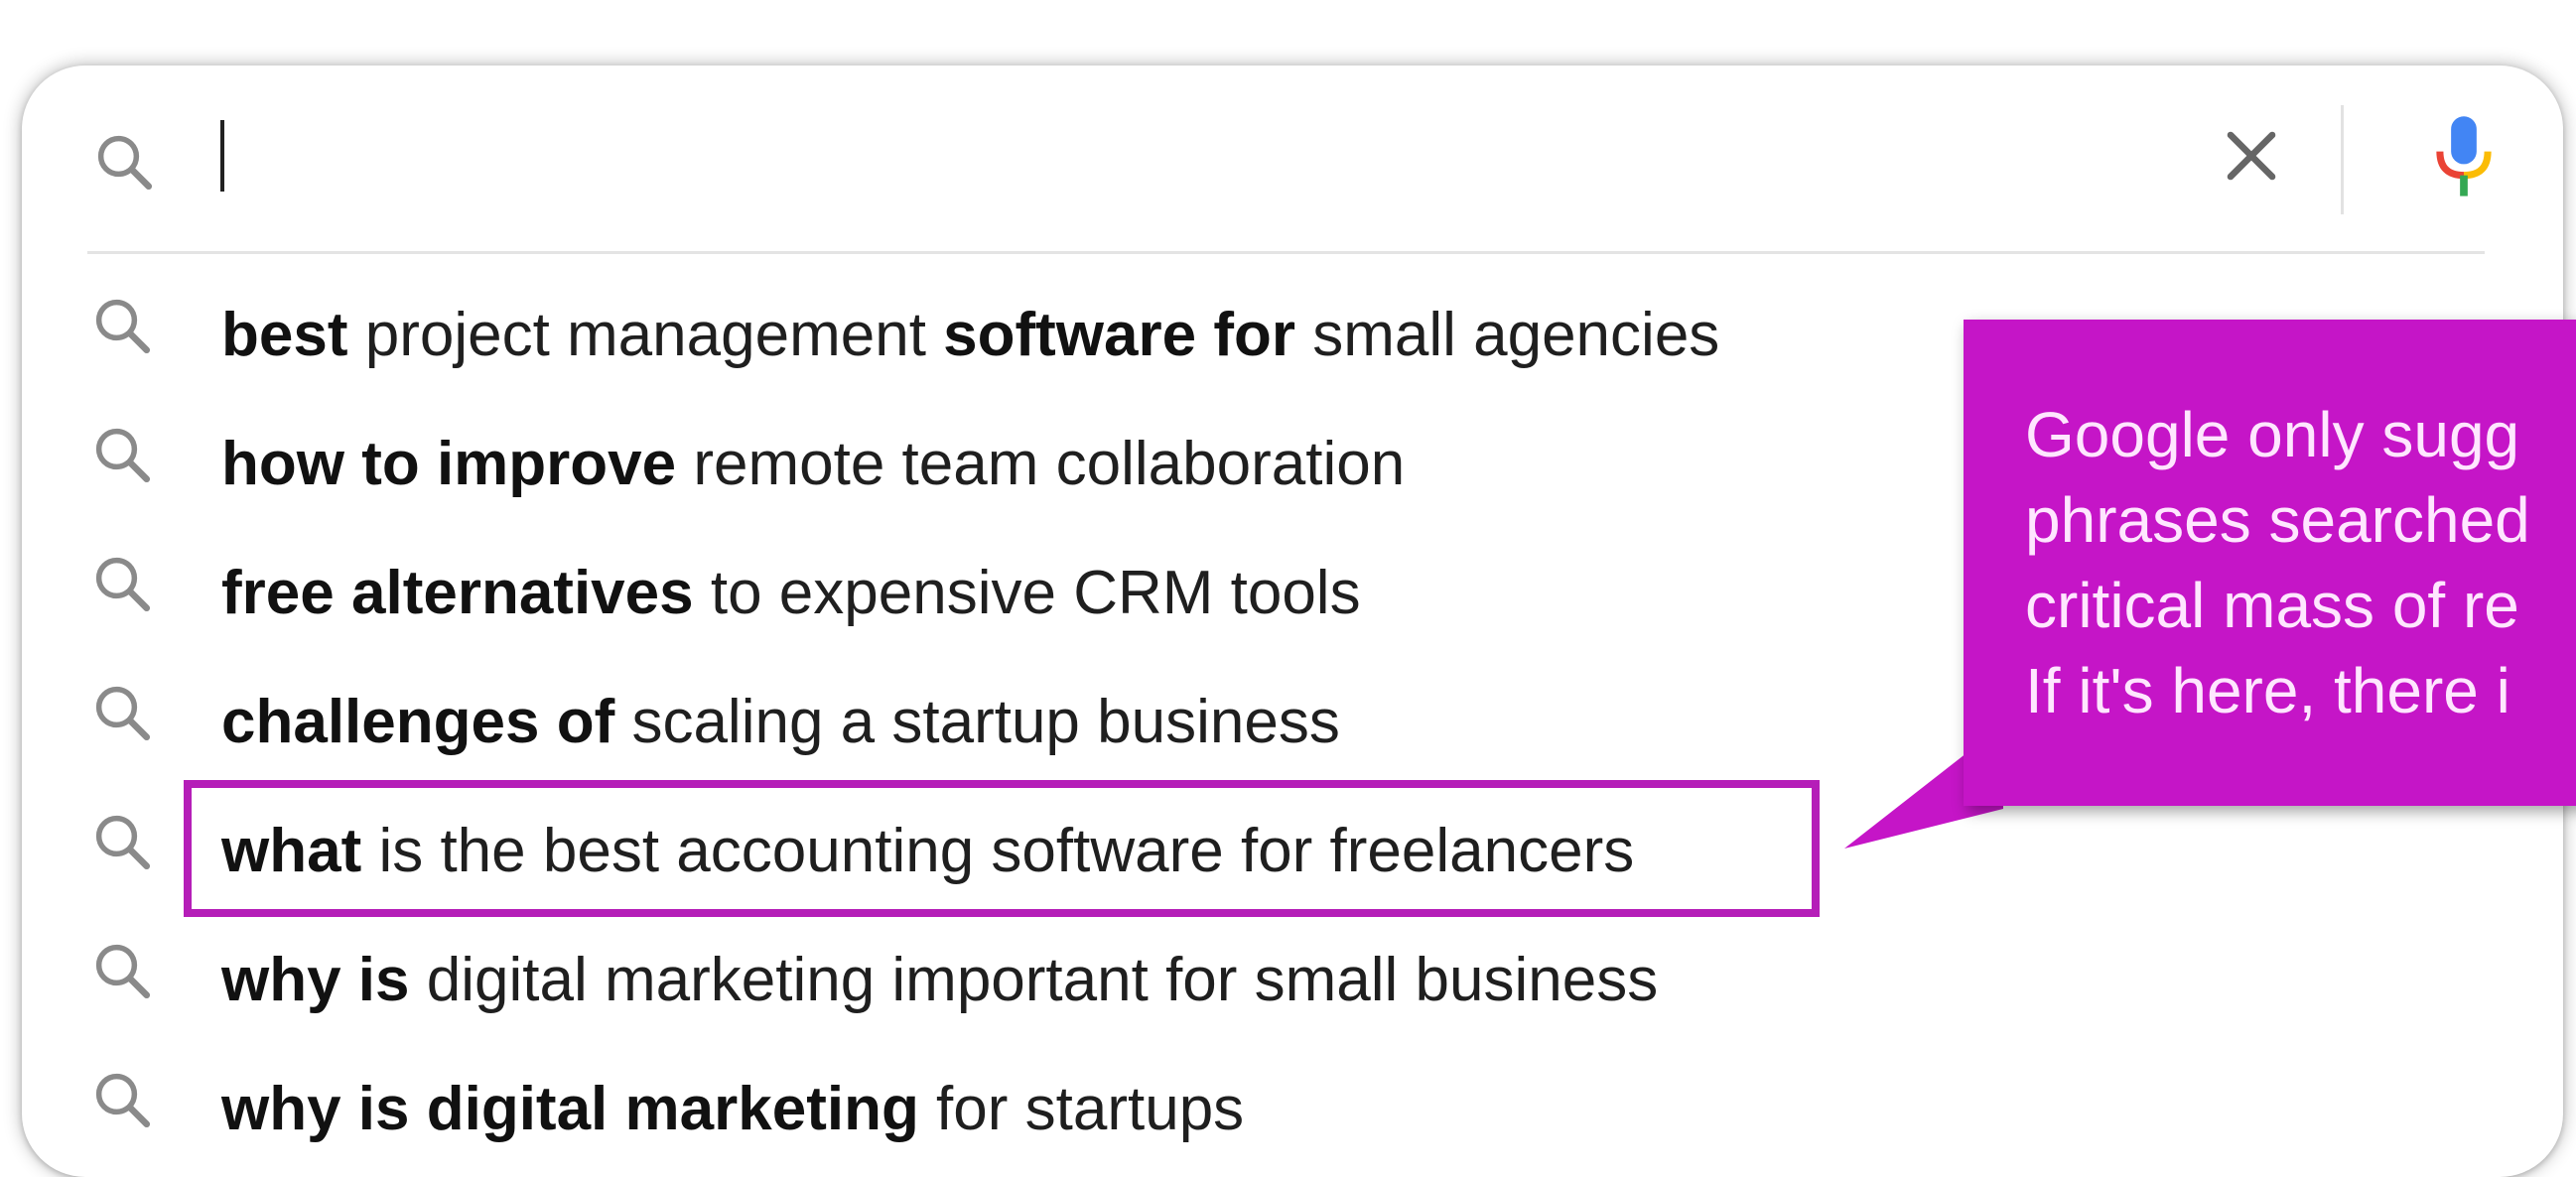 The height and width of the screenshot is (1177, 2576). Describe the element at coordinates (449, 464) in the screenshot. I see `suggestion-bold-part: how to improve` at that location.